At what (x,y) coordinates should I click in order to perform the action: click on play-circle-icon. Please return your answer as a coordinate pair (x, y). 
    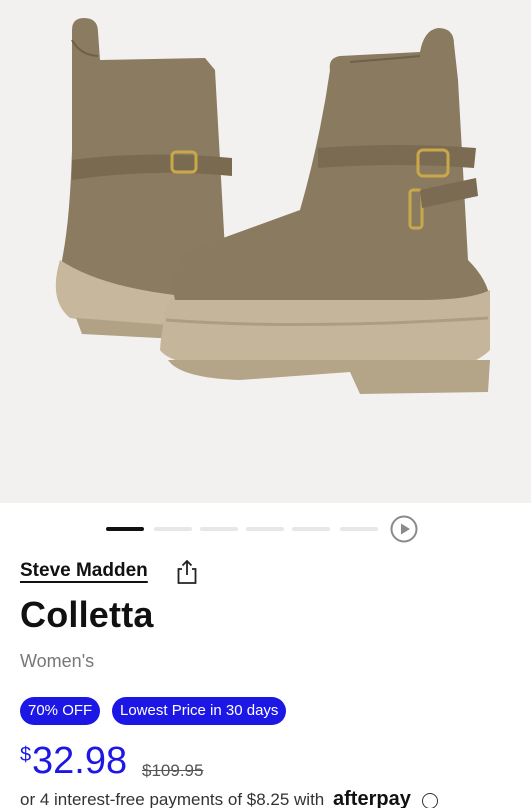
    Looking at the image, I should click on (404, 529).